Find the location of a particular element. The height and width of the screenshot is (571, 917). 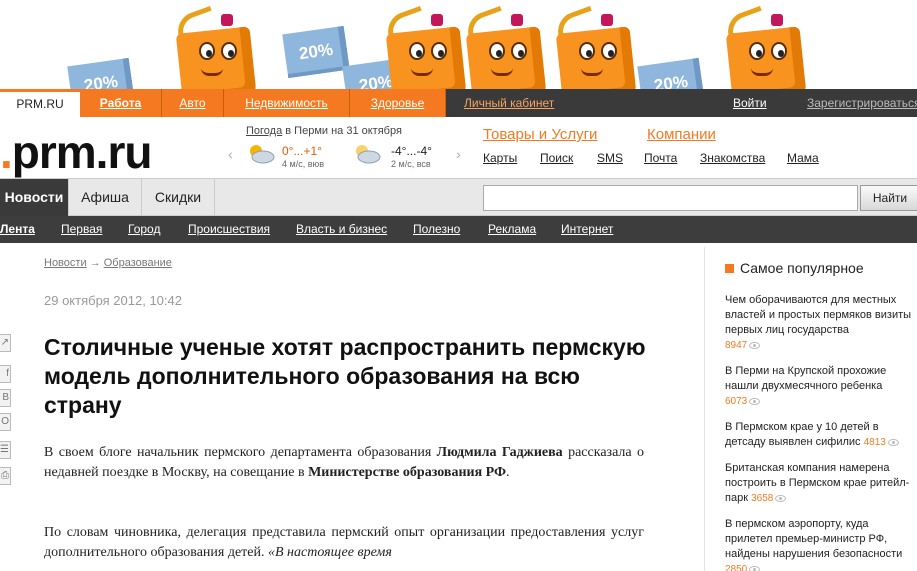

chevron-left-icon: ‹ is located at coordinates (230, 154).